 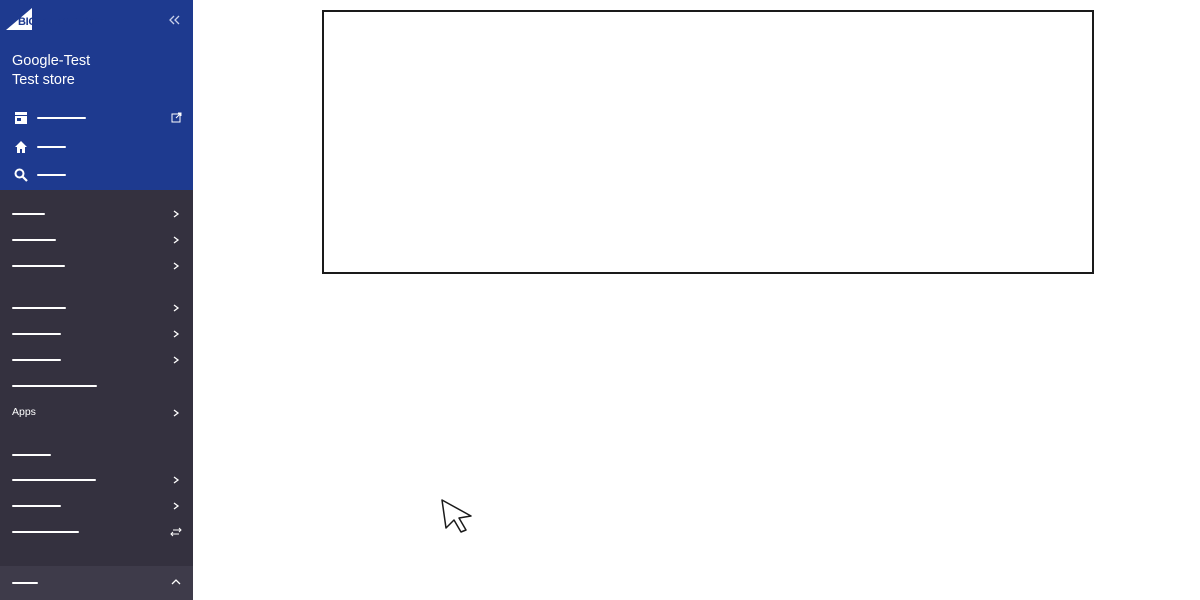 I want to click on chevron-up-icon, so click(x=176, y=582).